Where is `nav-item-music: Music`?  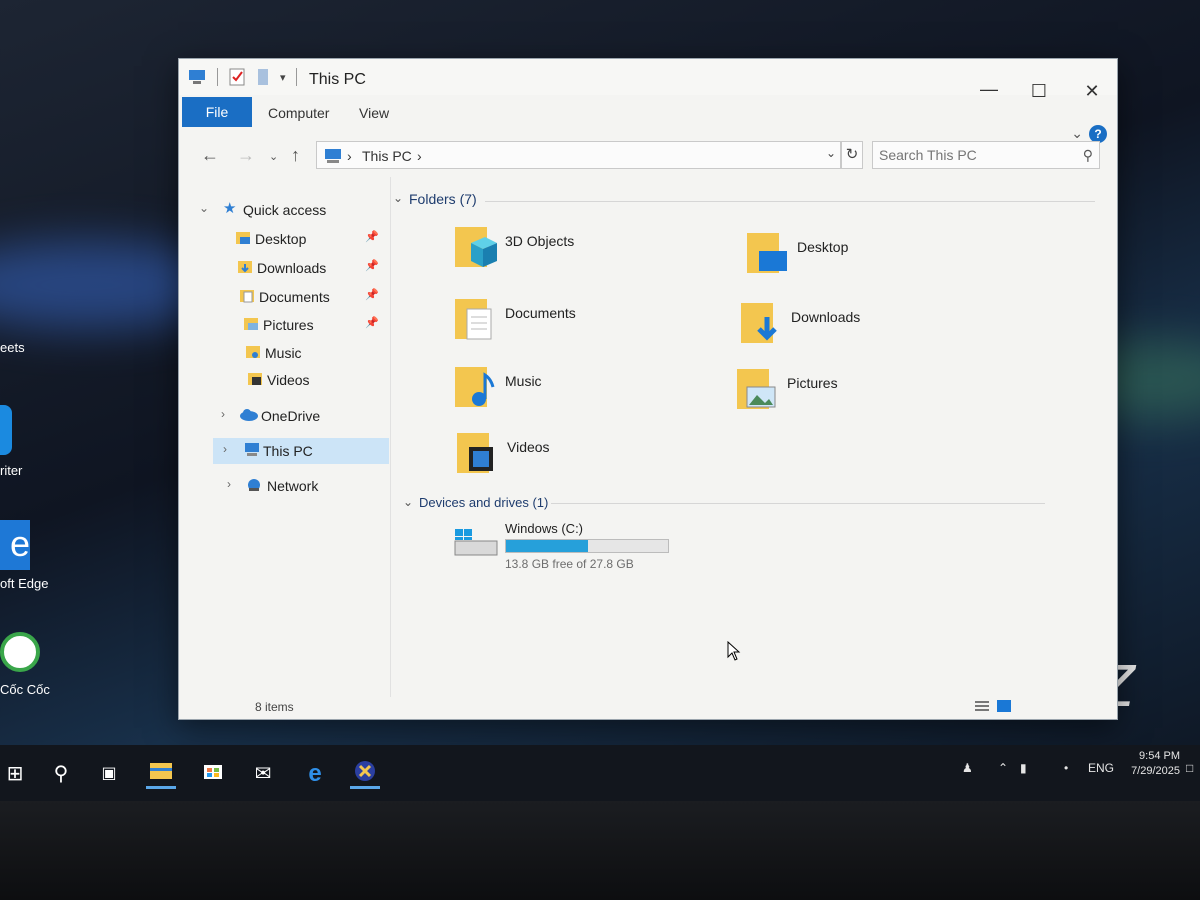
nav-item-music: Music is located at coordinates (285, 353).